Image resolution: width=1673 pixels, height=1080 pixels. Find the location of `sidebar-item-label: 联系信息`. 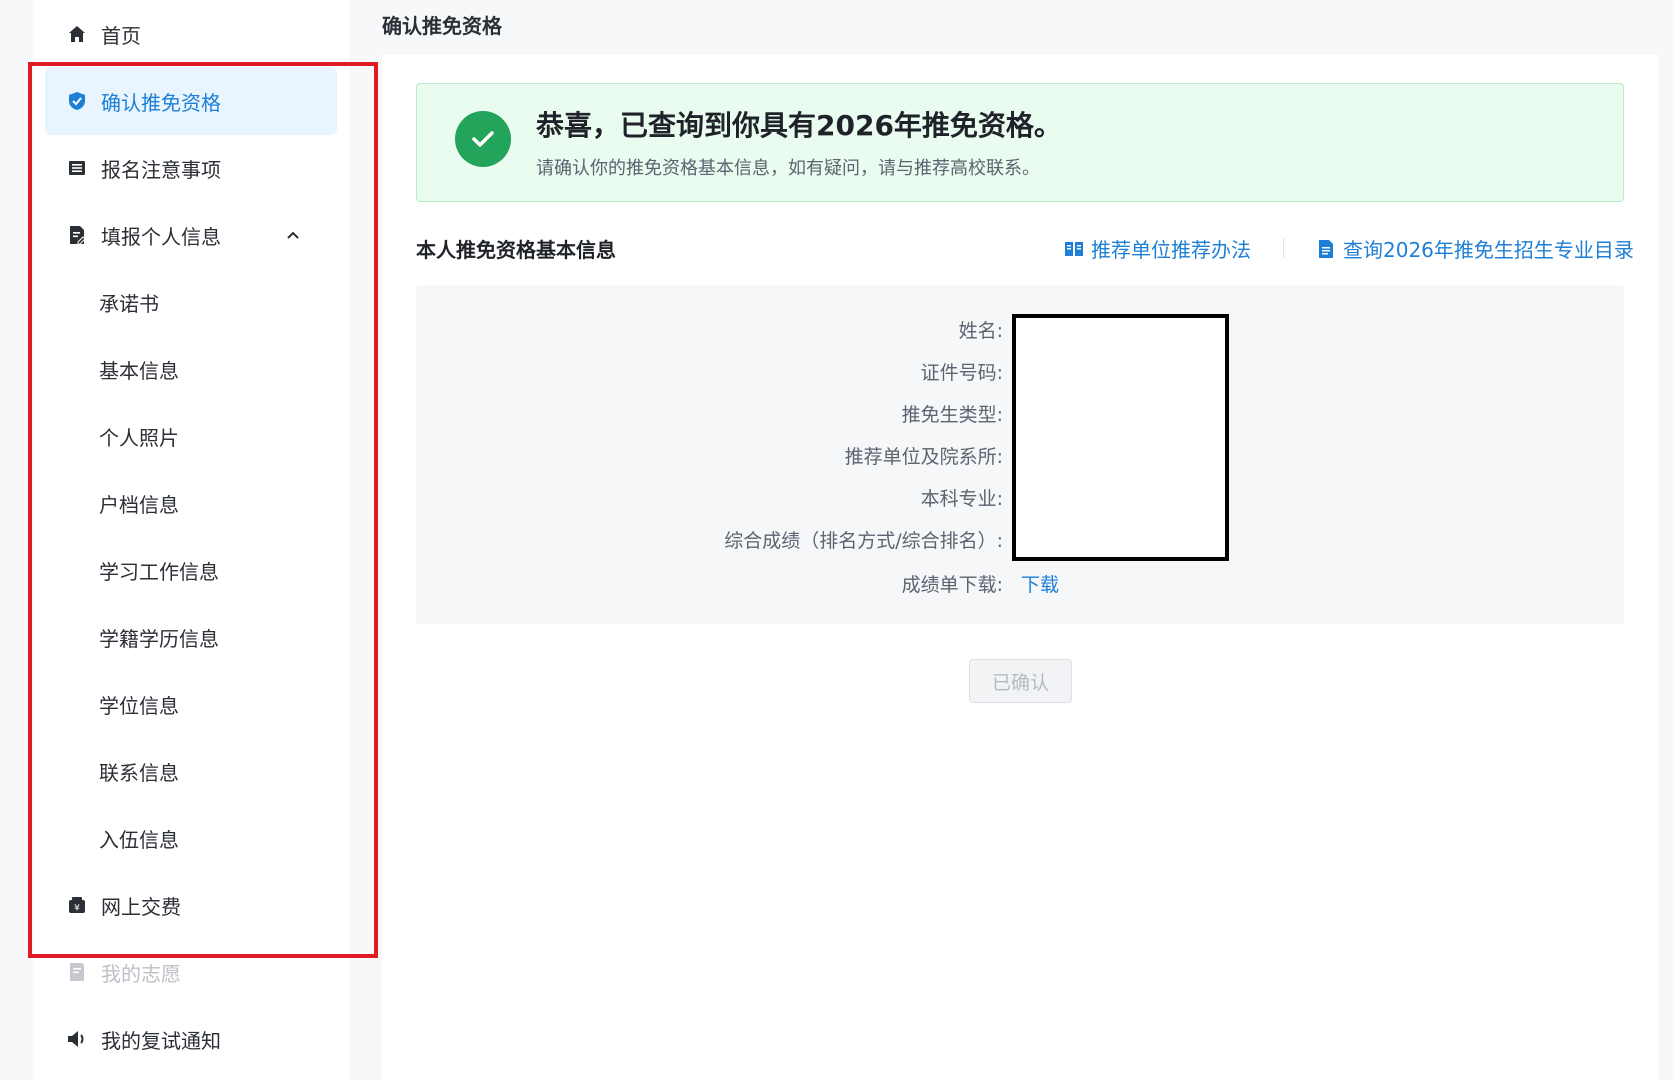

sidebar-item-label: 联系信息 is located at coordinates (139, 772).